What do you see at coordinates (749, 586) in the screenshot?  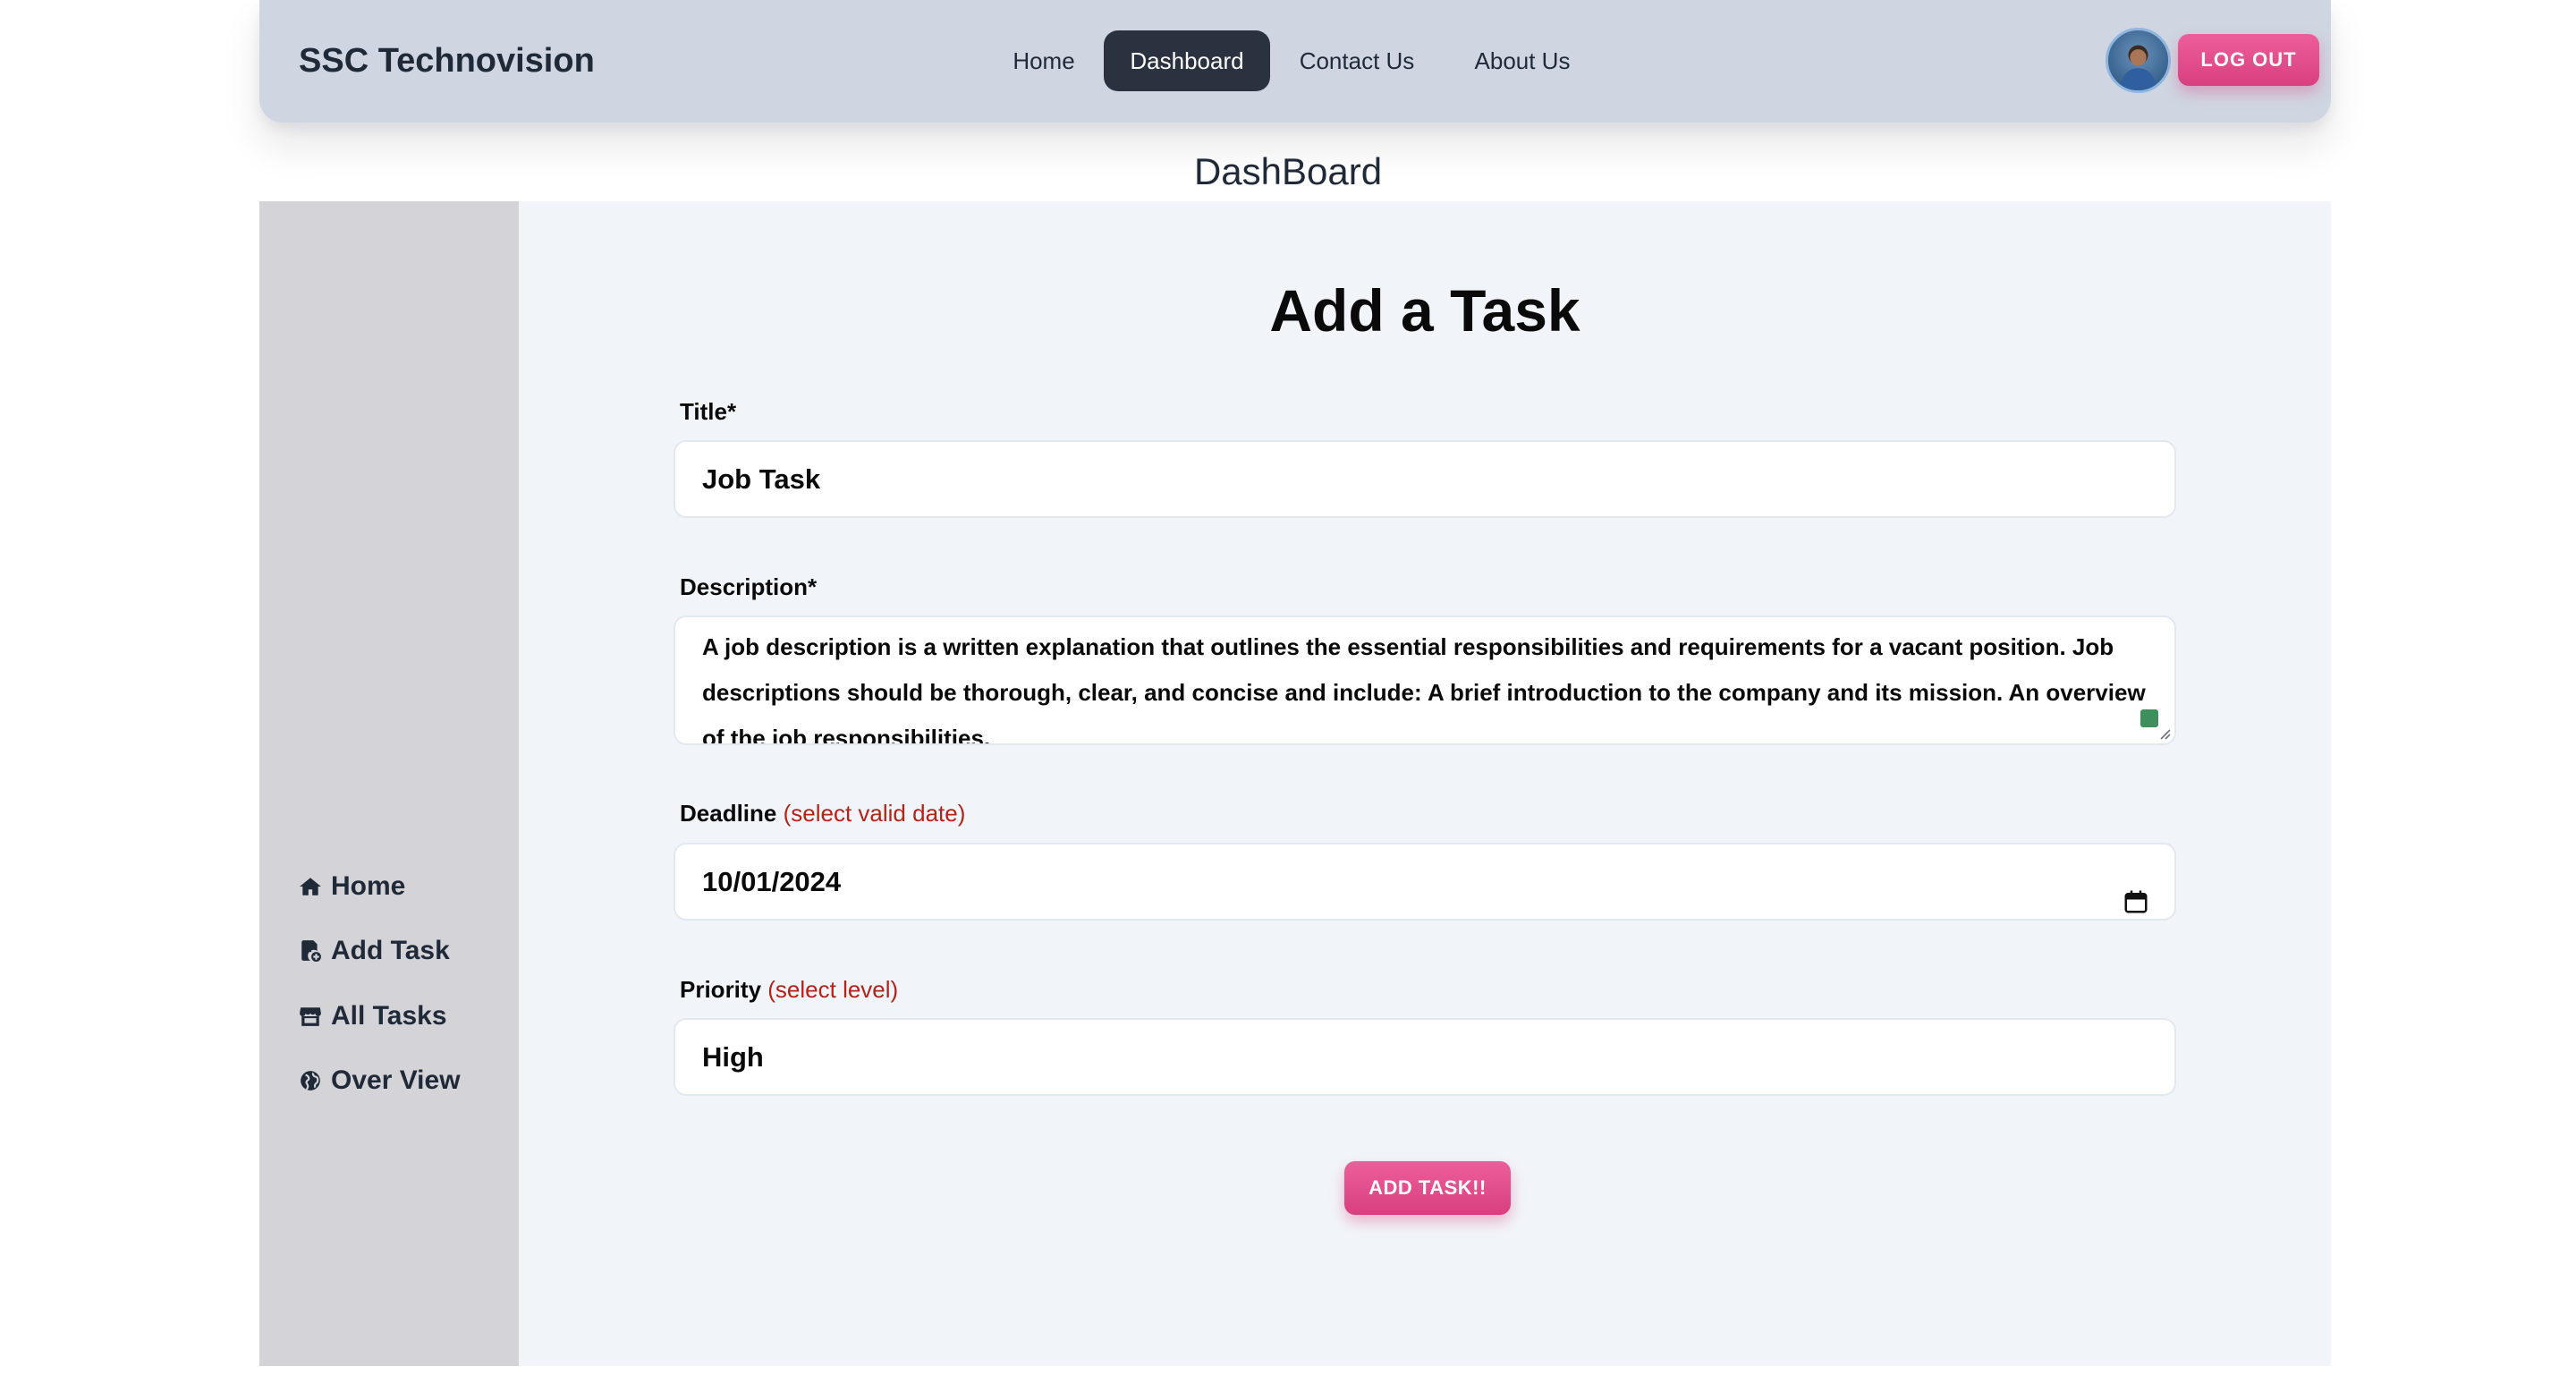 I see `description-label: Description*` at bounding box center [749, 586].